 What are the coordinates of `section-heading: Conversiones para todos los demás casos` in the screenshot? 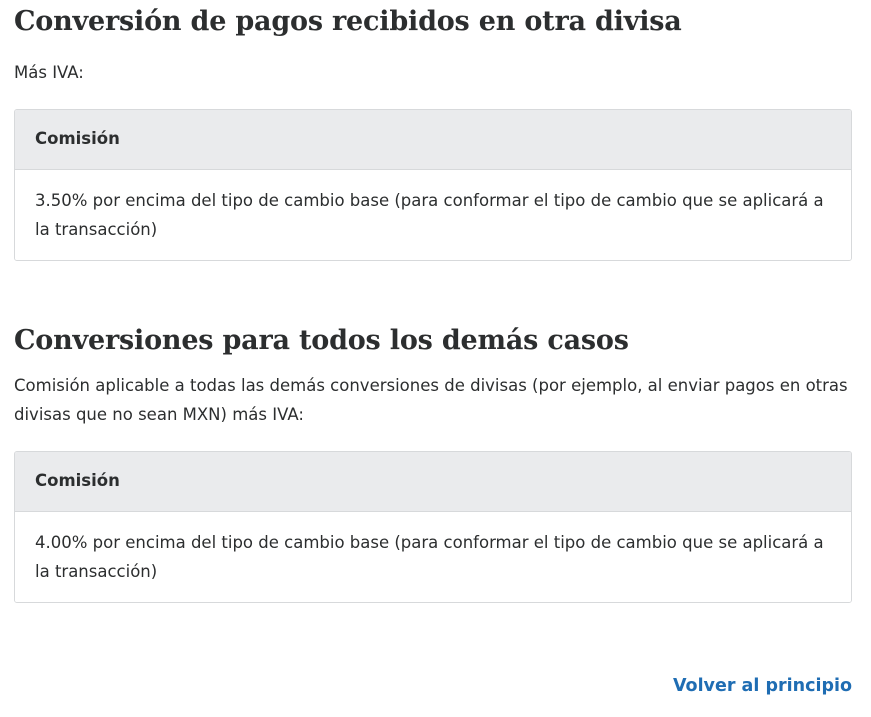 It's located at (321, 340).